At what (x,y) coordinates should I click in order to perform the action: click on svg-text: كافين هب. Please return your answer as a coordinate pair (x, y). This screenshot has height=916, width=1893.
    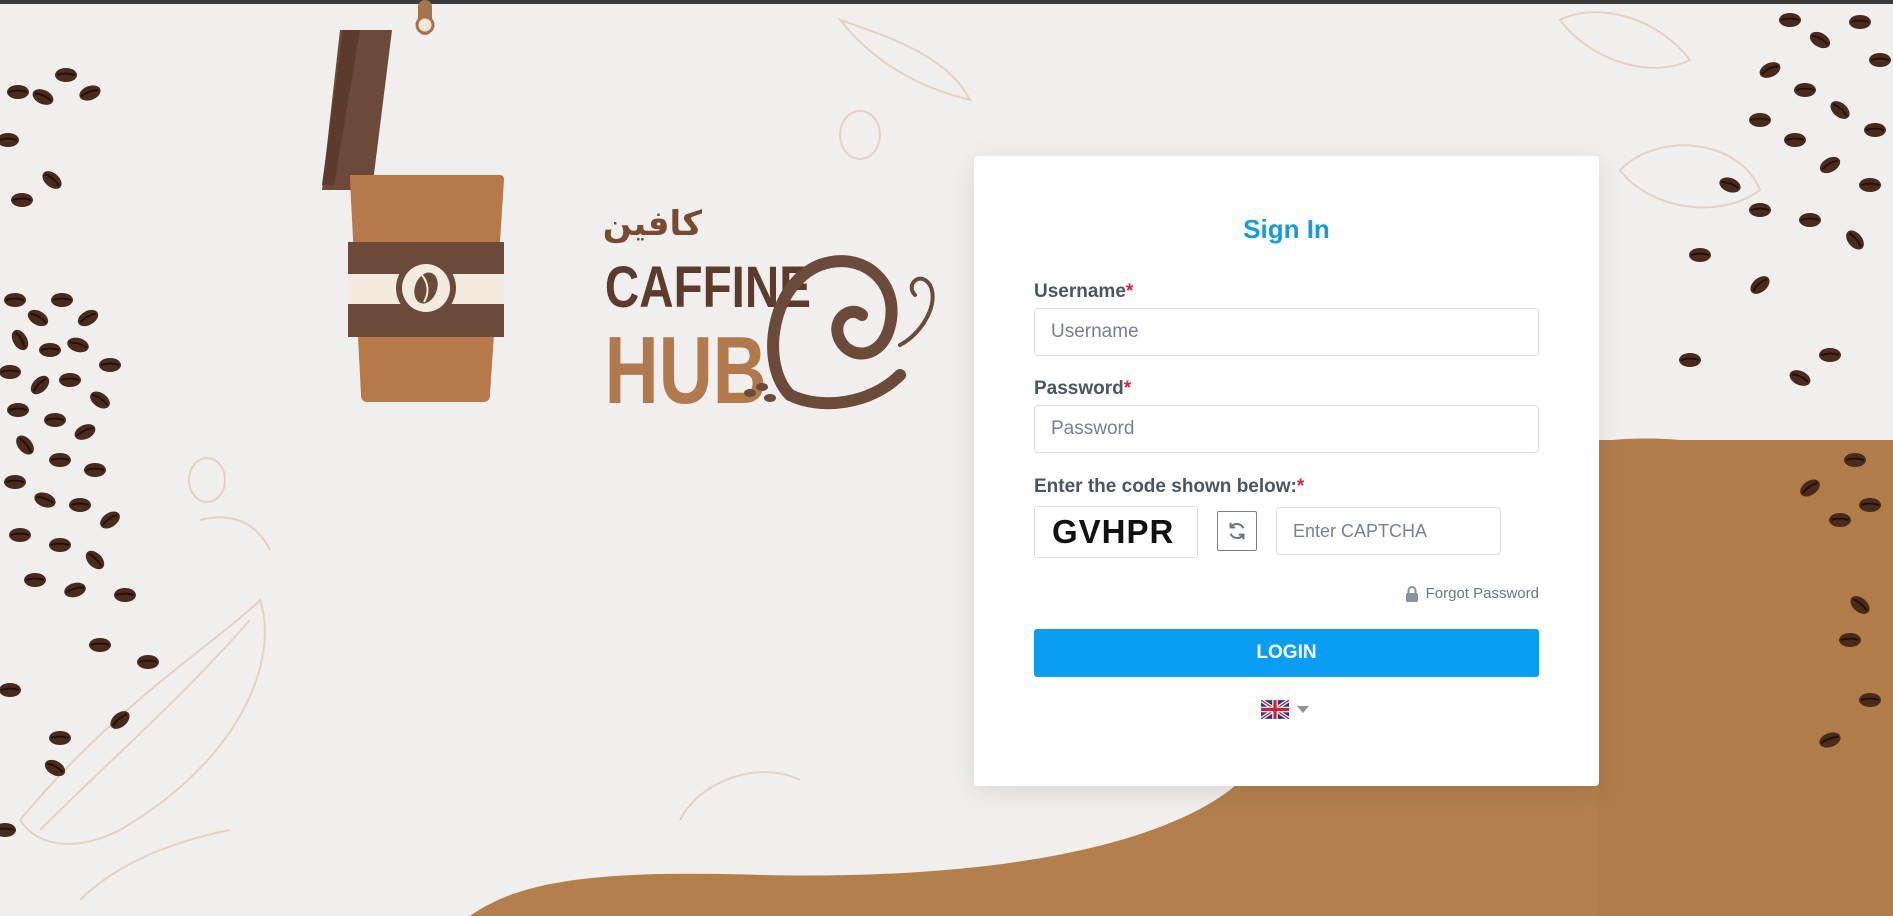
    Looking at the image, I should click on (651, 224).